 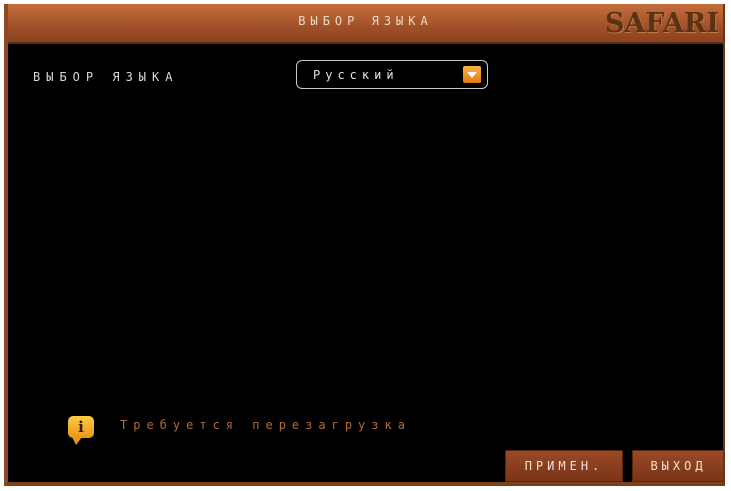 What do you see at coordinates (472, 74) in the screenshot?
I see `chevron-down-icon` at bounding box center [472, 74].